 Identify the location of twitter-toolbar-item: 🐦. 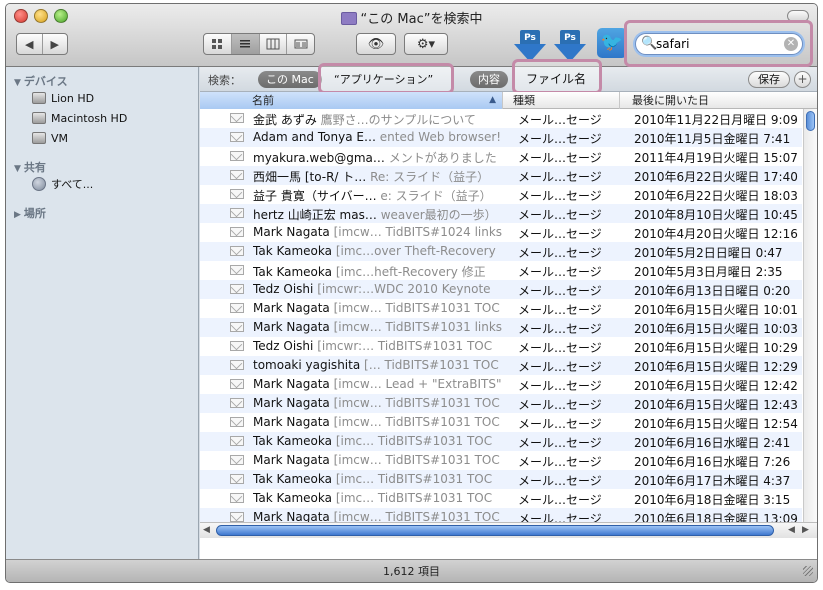
(612, 43).